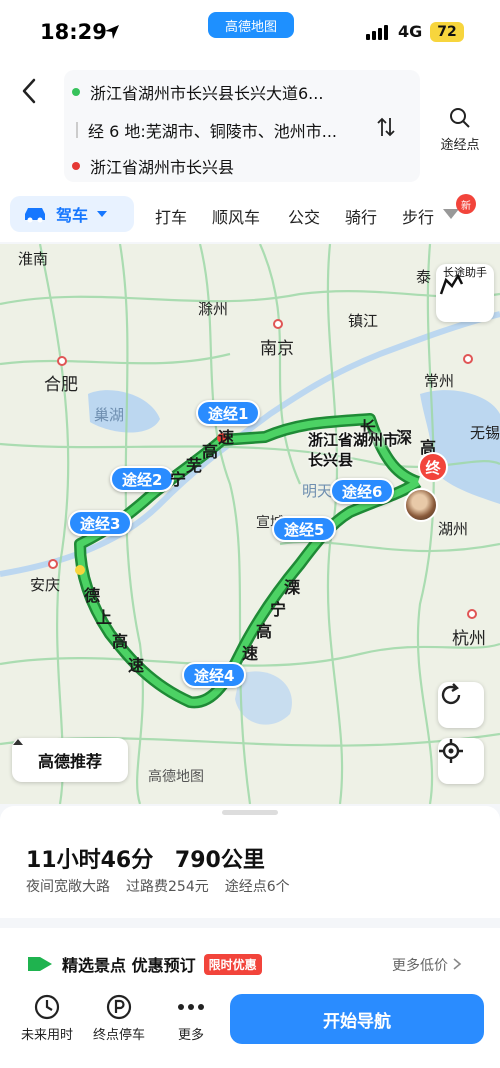  Describe the element at coordinates (460, 129) in the screenshot. I see `waypoint-button: 途经点` at that location.